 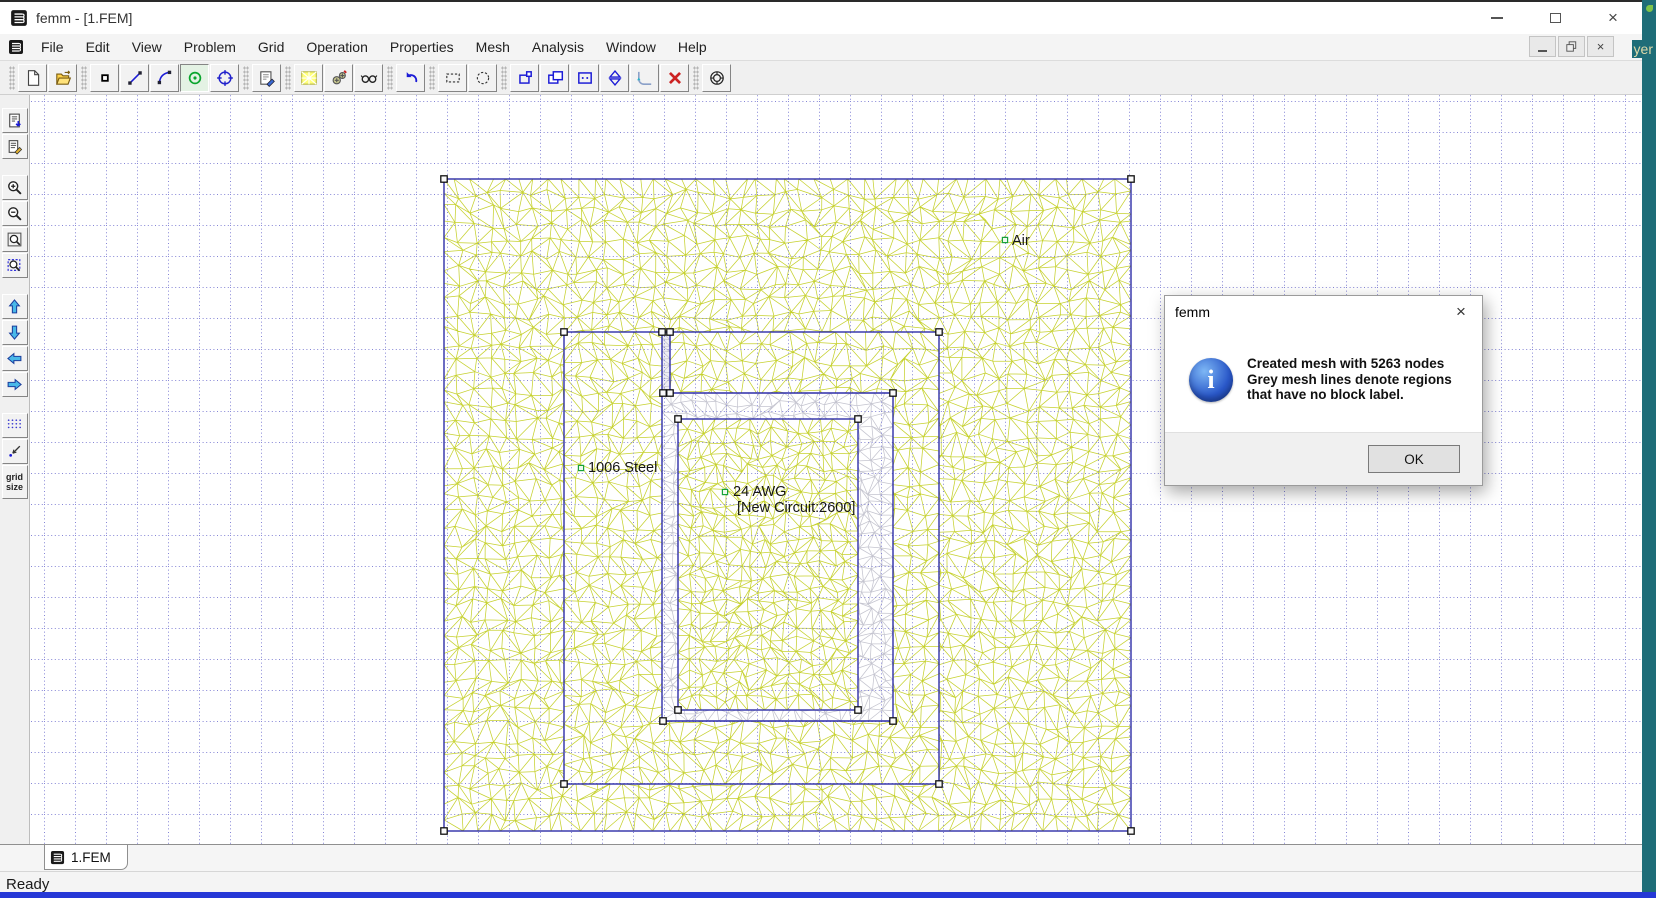 What do you see at coordinates (1497, 18) in the screenshot?
I see `minimize-button` at bounding box center [1497, 18].